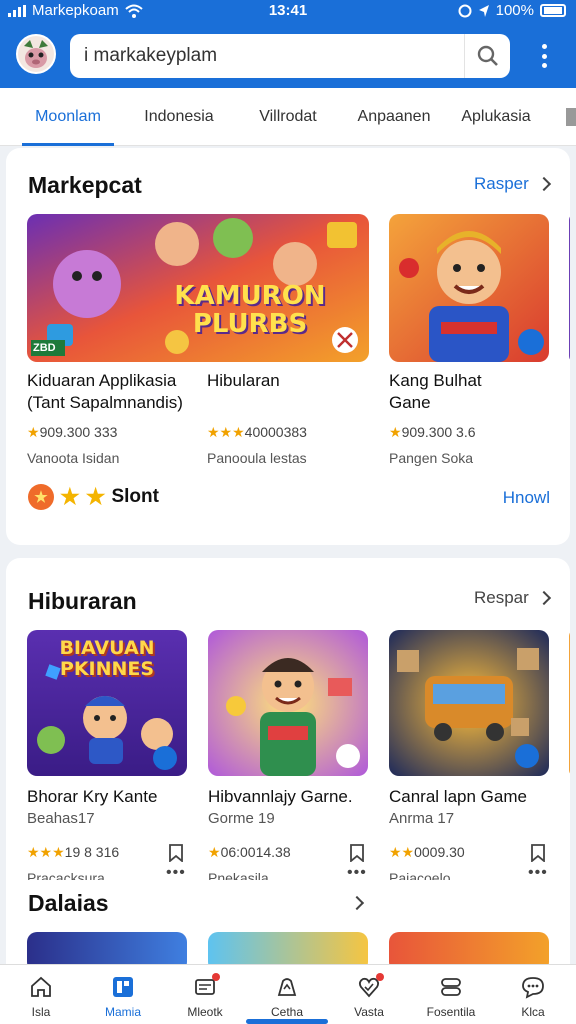 Image resolution: width=576 pixels, height=1024 pixels. What do you see at coordinates (533, 988) in the screenshot?
I see `chat-icon` at bounding box center [533, 988].